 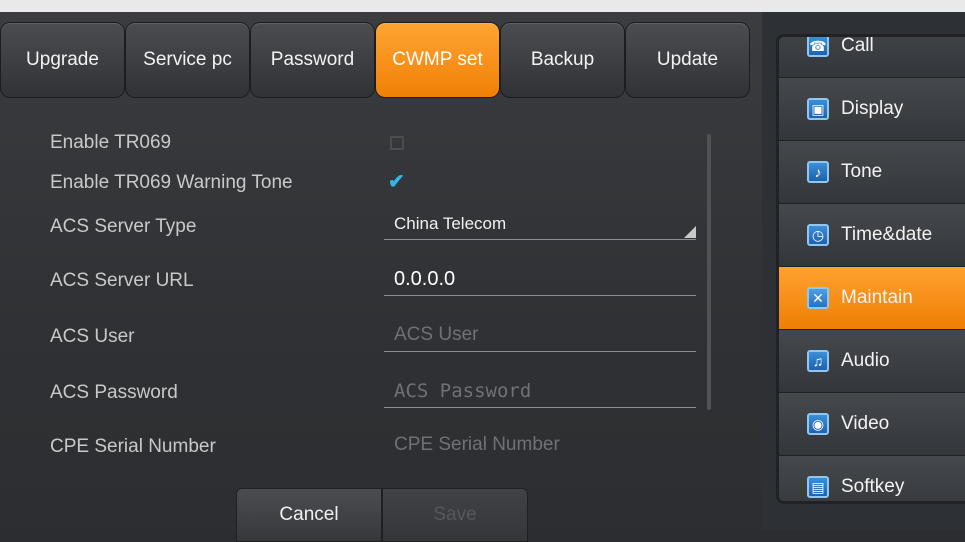 What do you see at coordinates (540, 335) in the screenshot?
I see `acs-user-input: ACS User` at bounding box center [540, 335].